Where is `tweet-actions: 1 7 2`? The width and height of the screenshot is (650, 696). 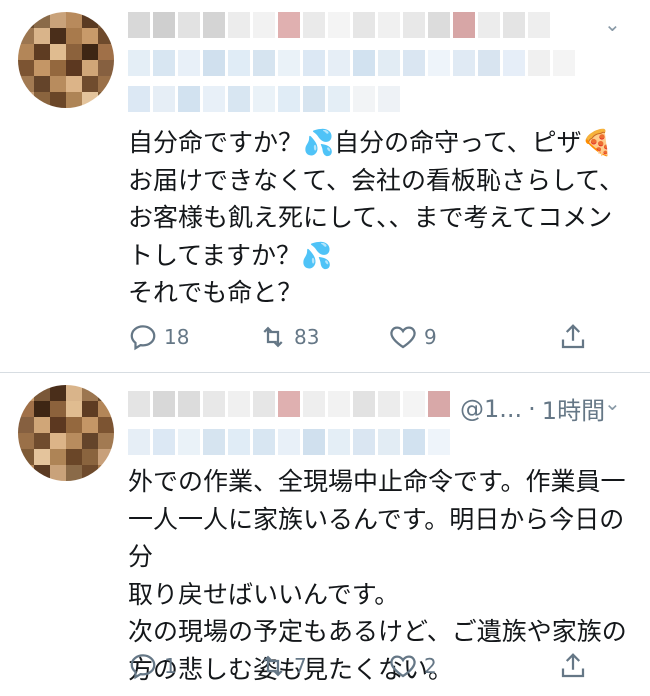
tweet-actions: 1 7 2 is located at coordinates (358, 666).